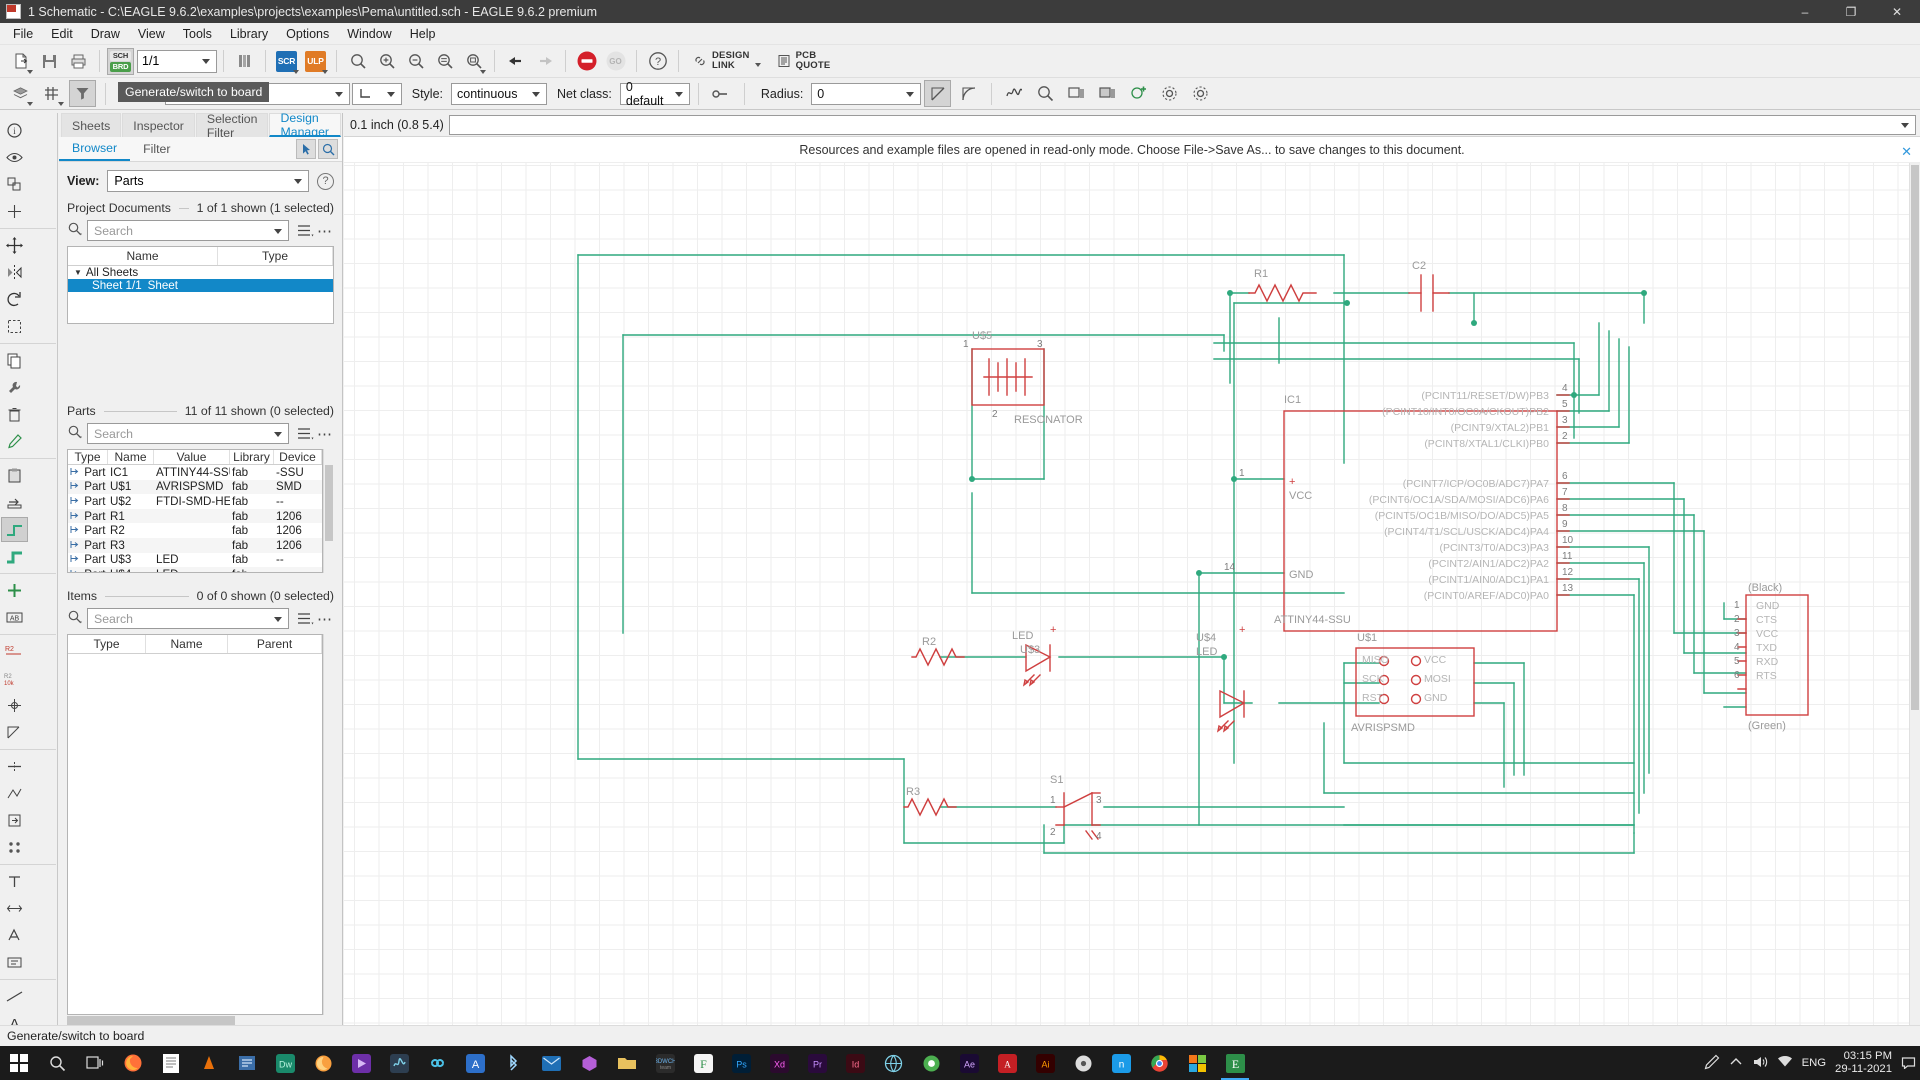 This screenshot has width=1920, height=1080. What do you see at coordinates (14, 651) in the screenshot?
I see `value-r2-icon: R2` at bounding box center [14, 651].